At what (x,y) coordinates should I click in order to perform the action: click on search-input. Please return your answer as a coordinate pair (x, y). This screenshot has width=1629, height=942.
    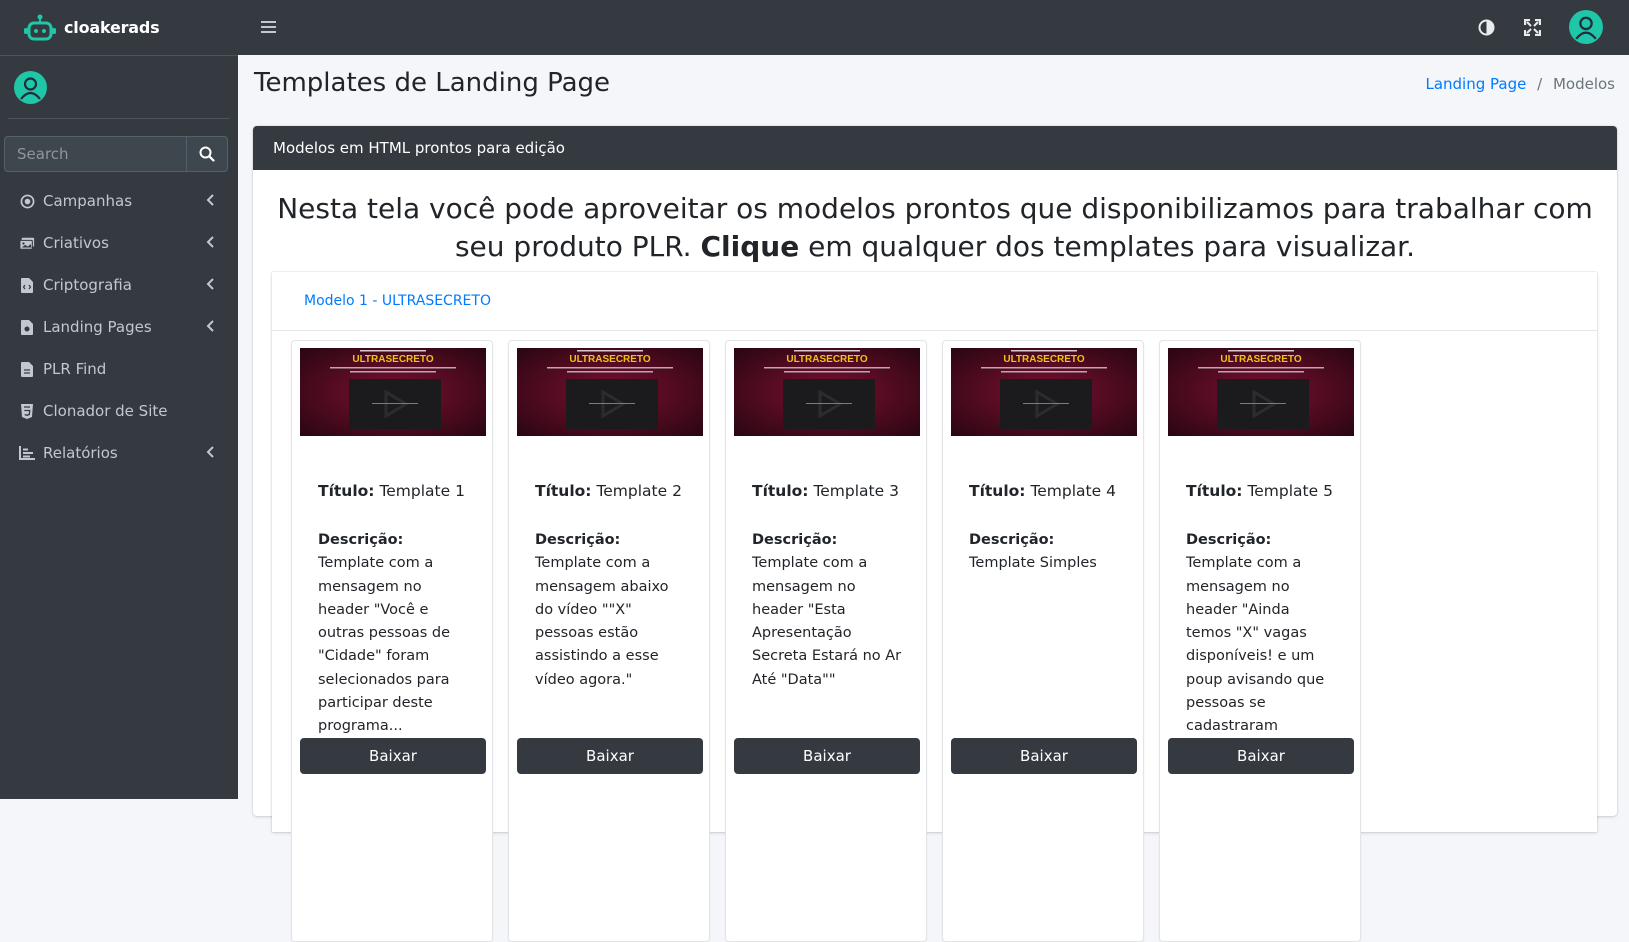
    Looking at the image, I should click on (95, 154).